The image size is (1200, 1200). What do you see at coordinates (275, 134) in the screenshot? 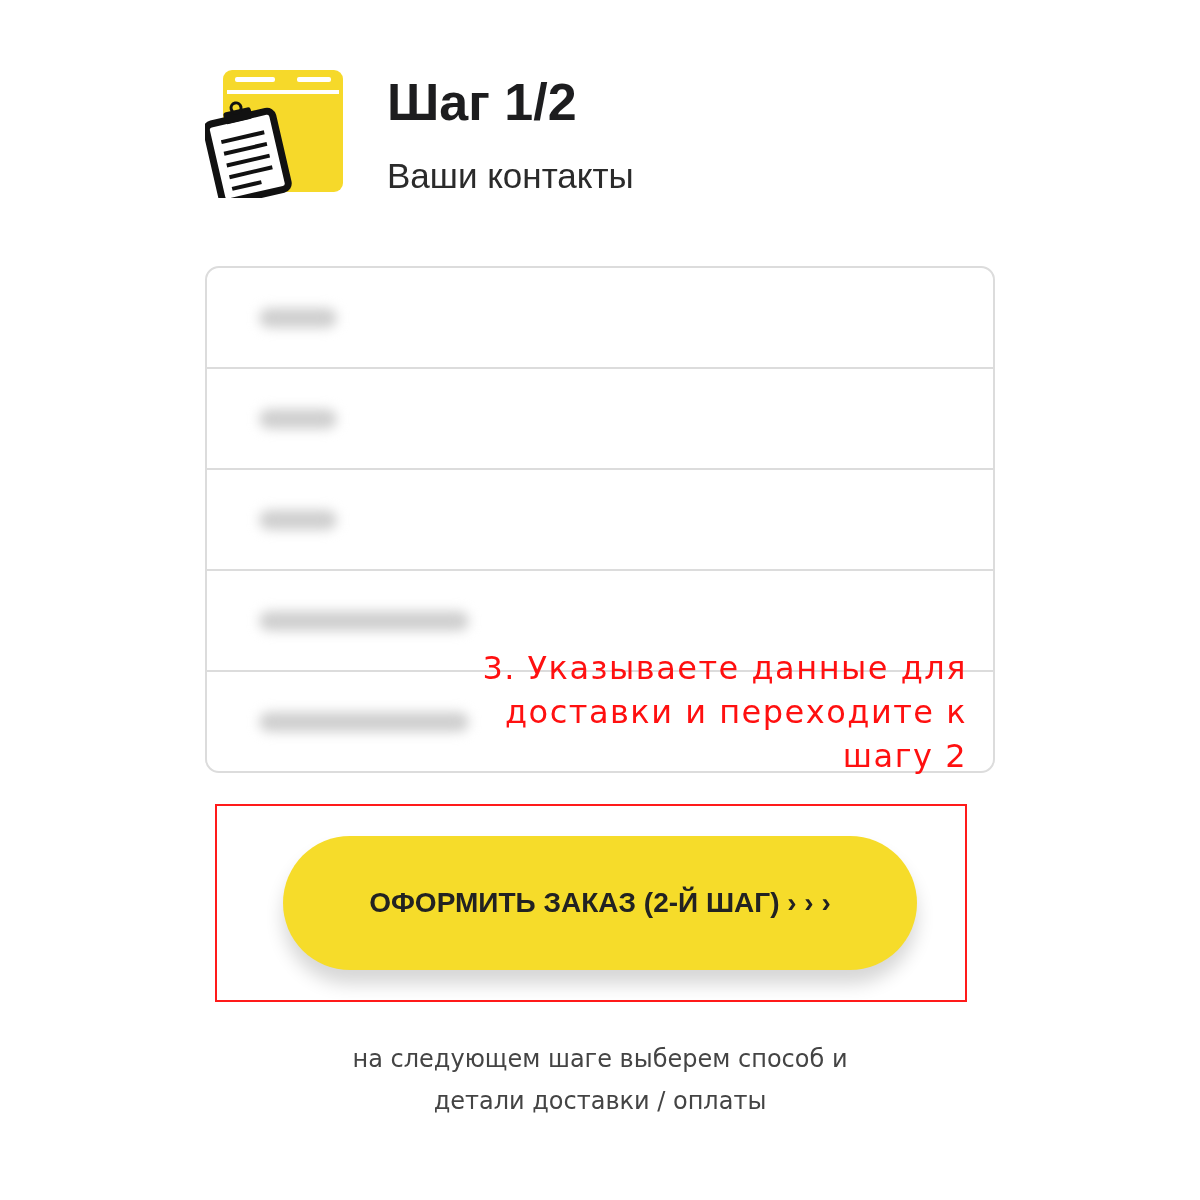
I see `box-with-clipboard-icon` at bounding box center [275, 134].